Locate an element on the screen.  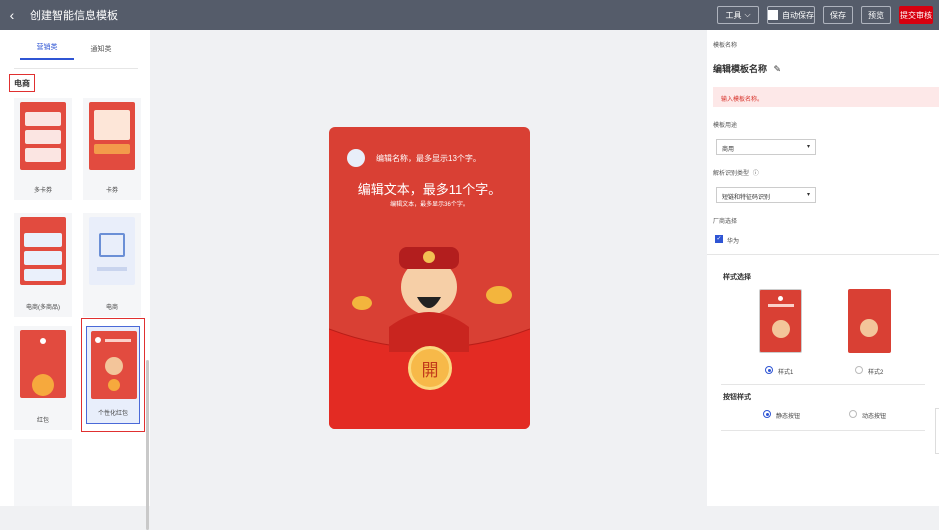
category-label: 电商 is located at coordinates (22, 83).